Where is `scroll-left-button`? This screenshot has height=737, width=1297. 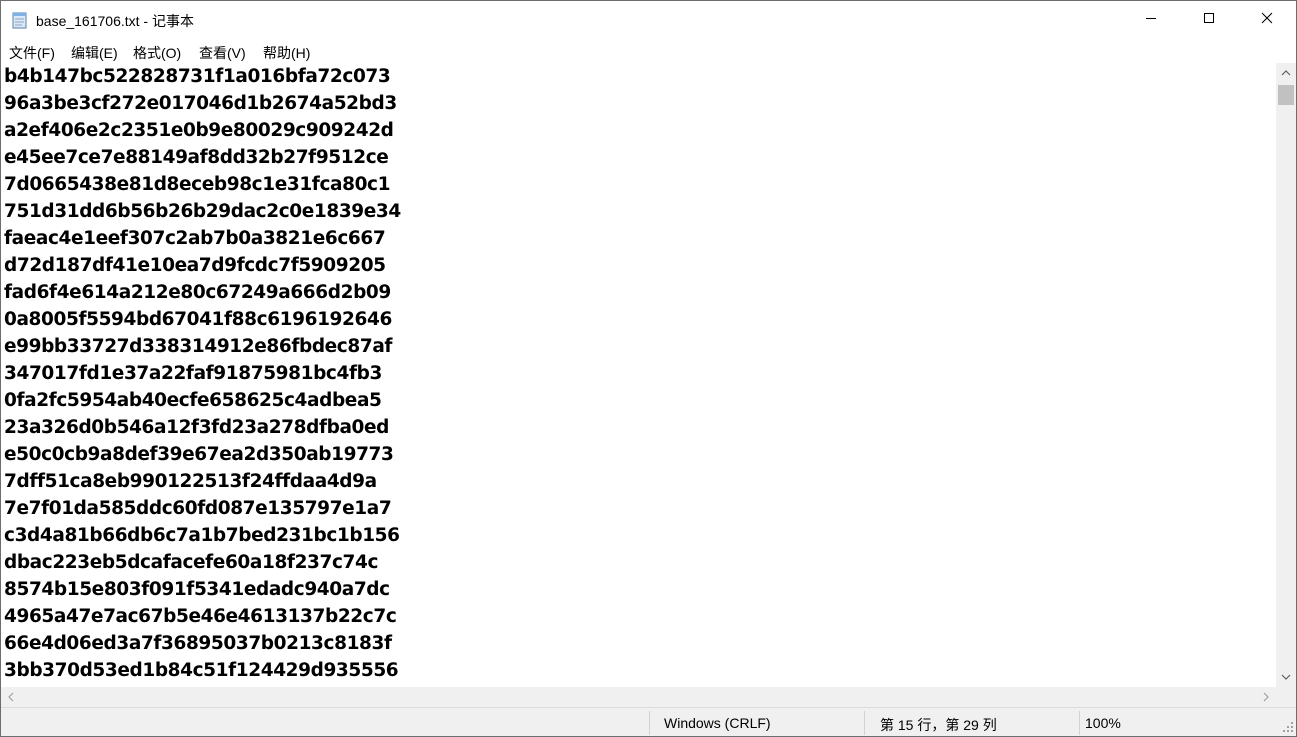
scroll-left-button is located at coordinates (11, 697).